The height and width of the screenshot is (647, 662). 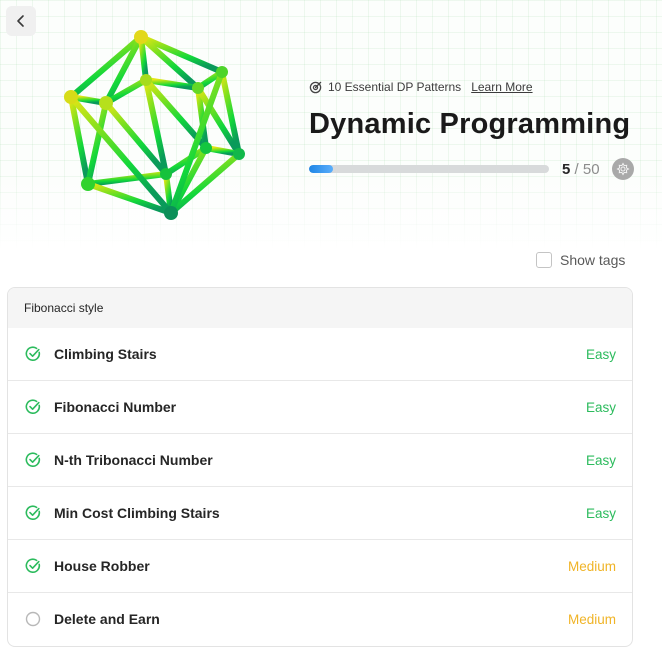 I want to click on problem-title: Fibonacci Number, so click(x=320, y=407).